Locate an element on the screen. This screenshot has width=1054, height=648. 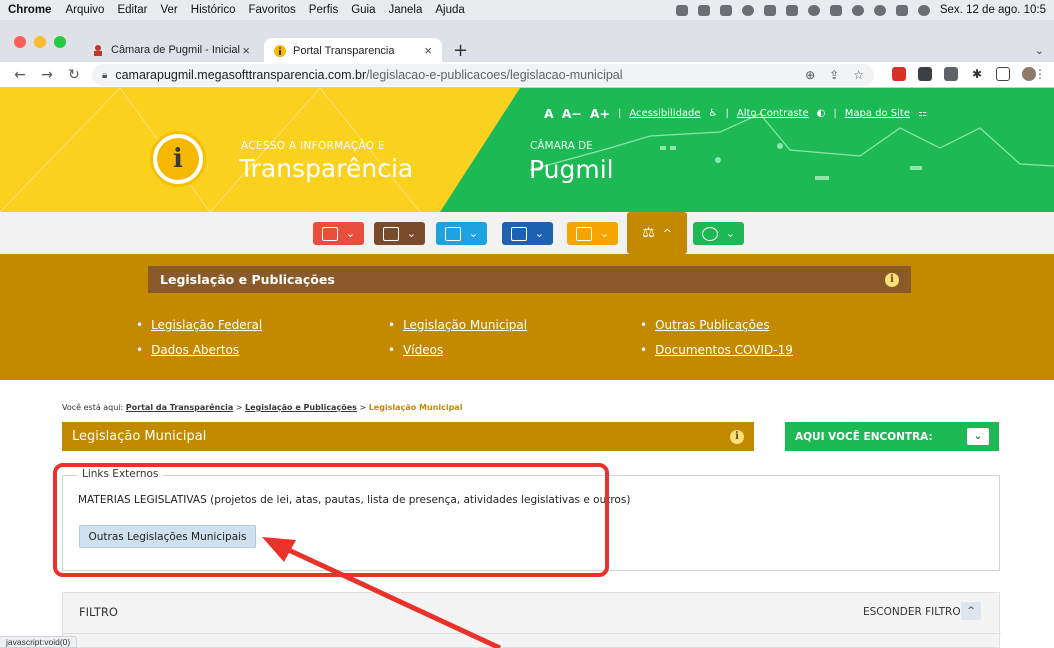
nav-informacoes-button: ⌄ is located at coordinates (718, 233).